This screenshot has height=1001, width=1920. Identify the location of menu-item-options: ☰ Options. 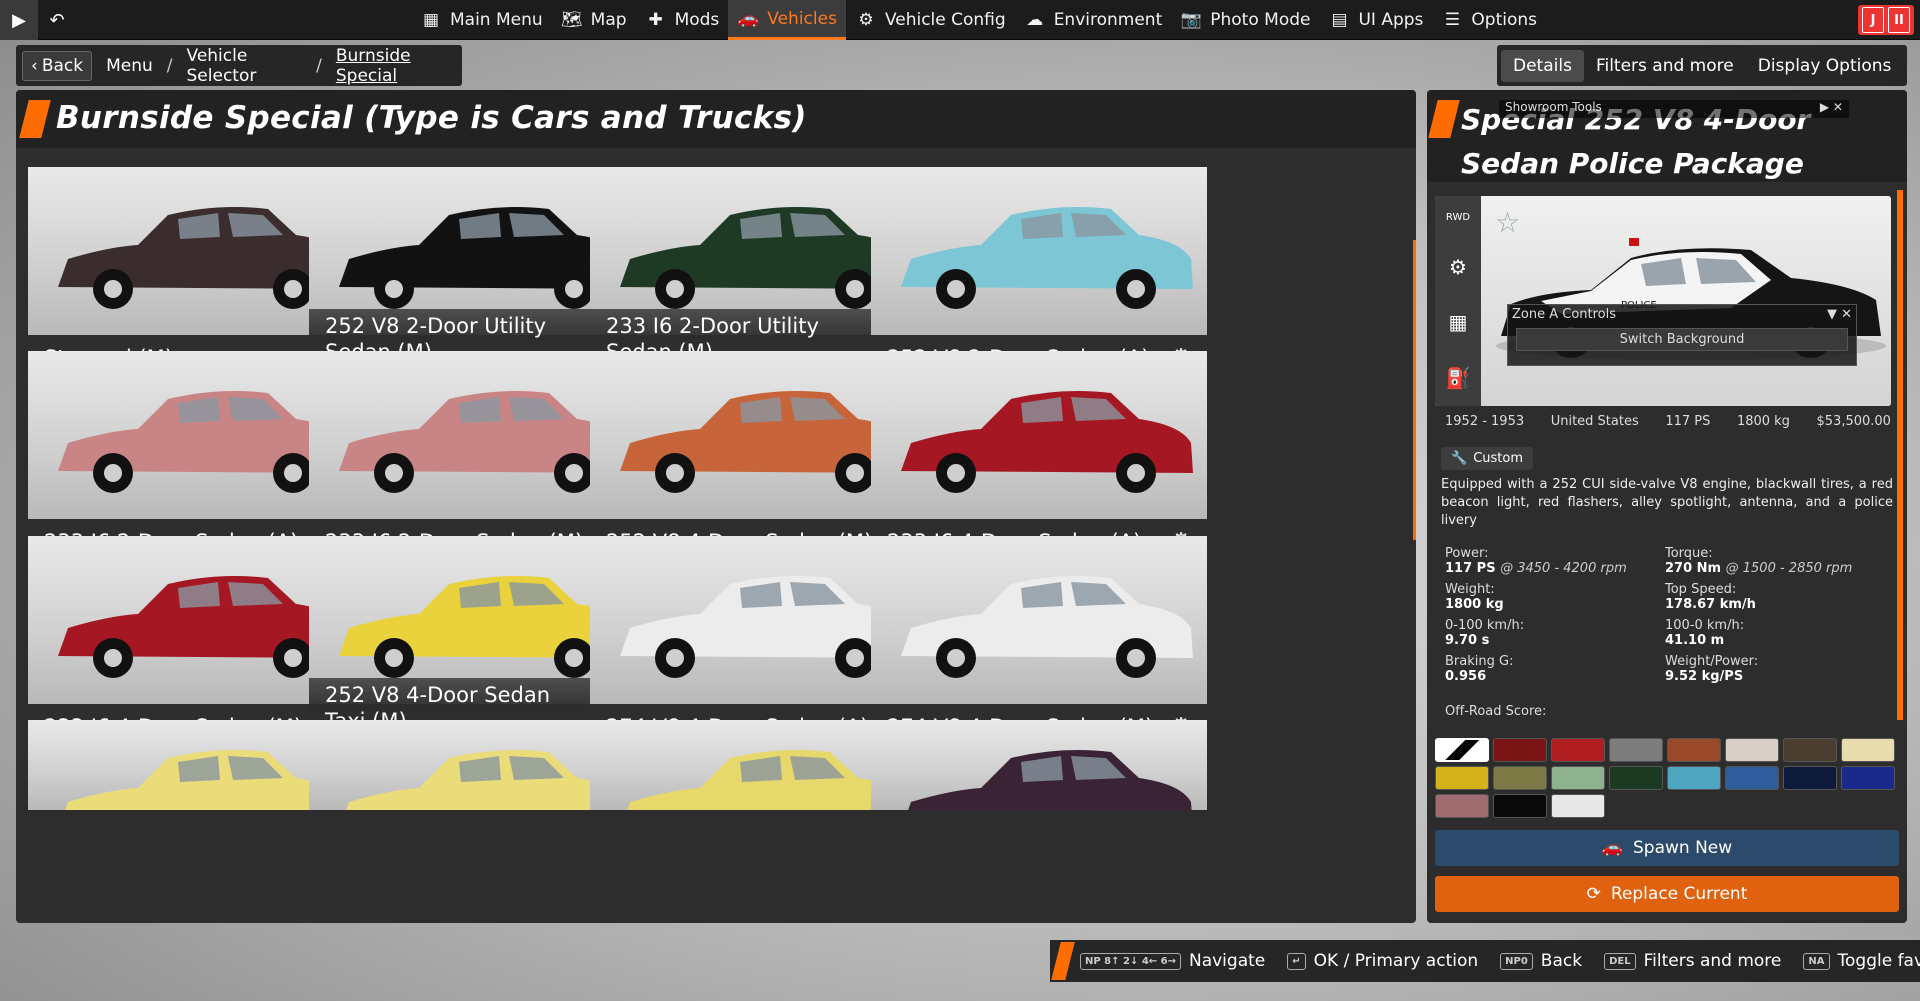
(1489, 20).